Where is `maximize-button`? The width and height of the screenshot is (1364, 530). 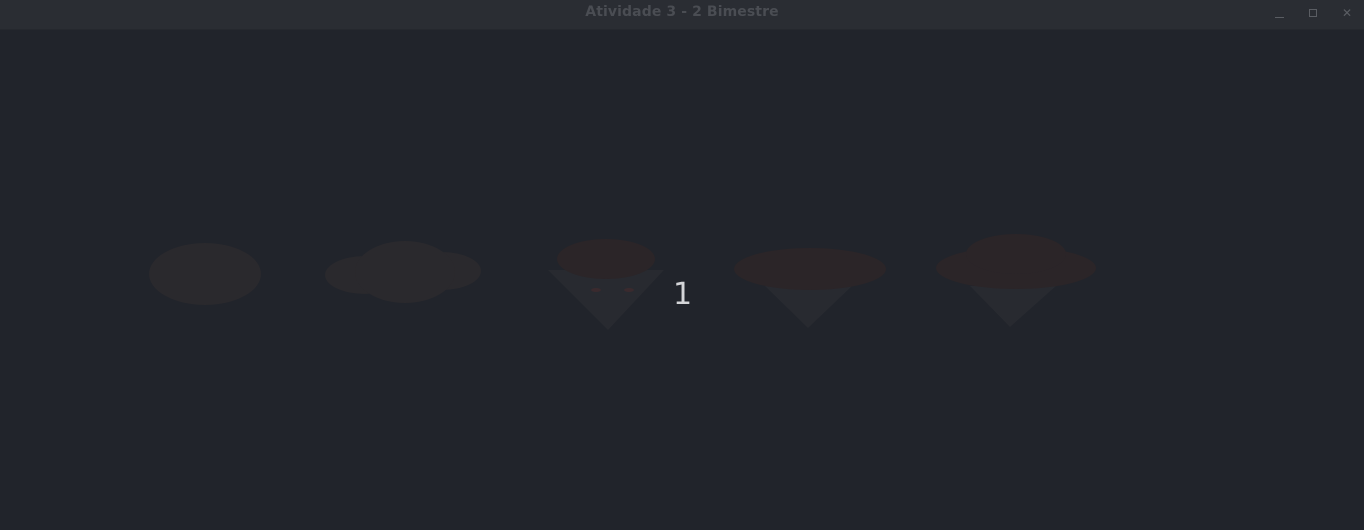 maximize-button is located at coordinates (1313, 13).